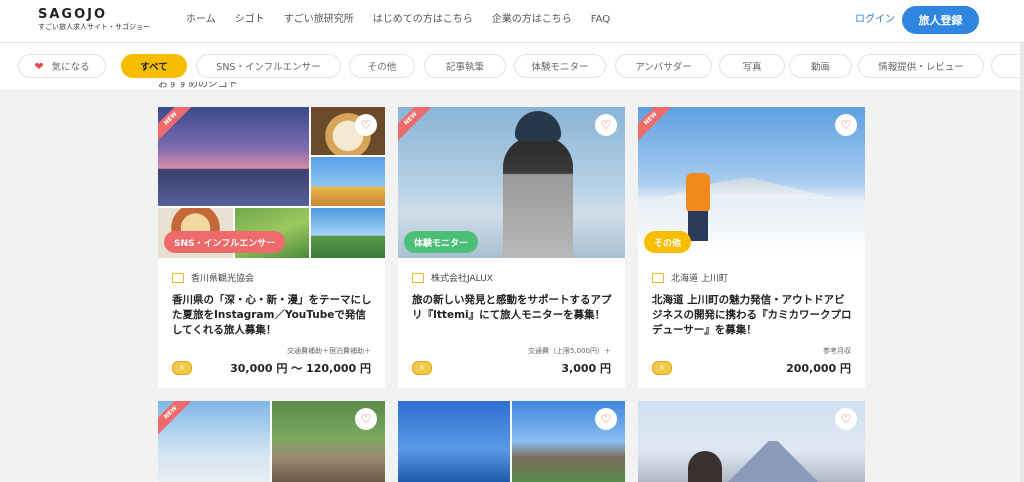  I want to click on nav-companies: 企業の方はこちら, so click(532, 20).